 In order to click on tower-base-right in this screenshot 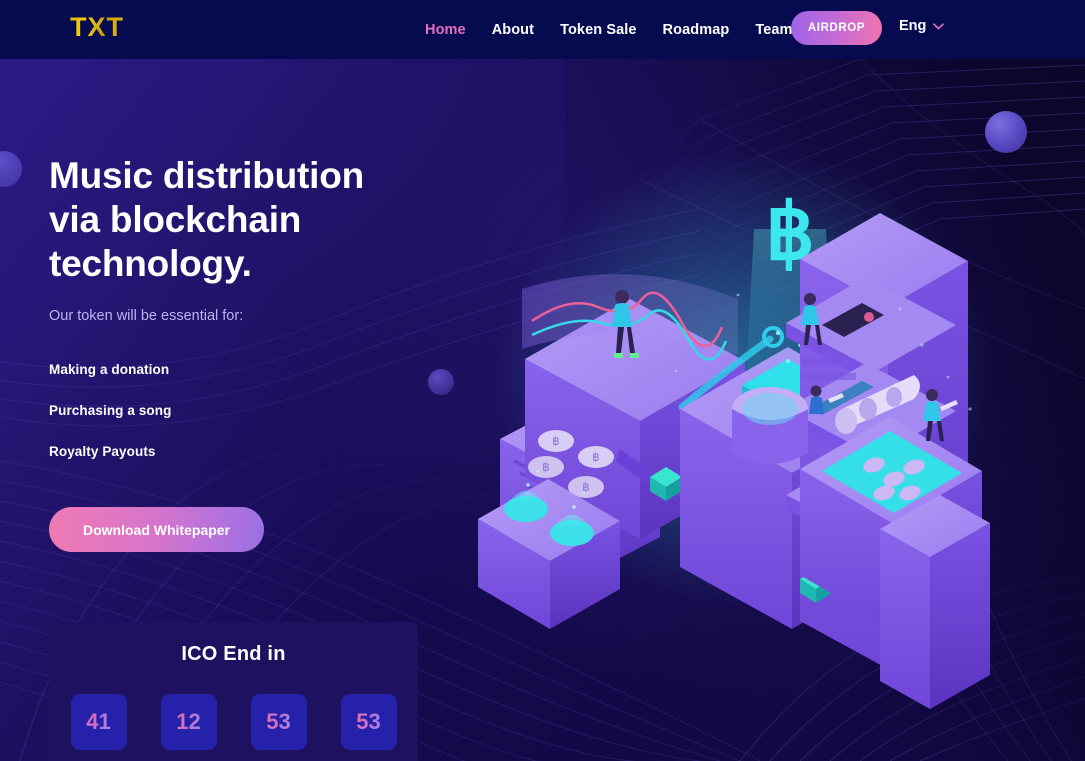, I will do `click(935, 602)`.